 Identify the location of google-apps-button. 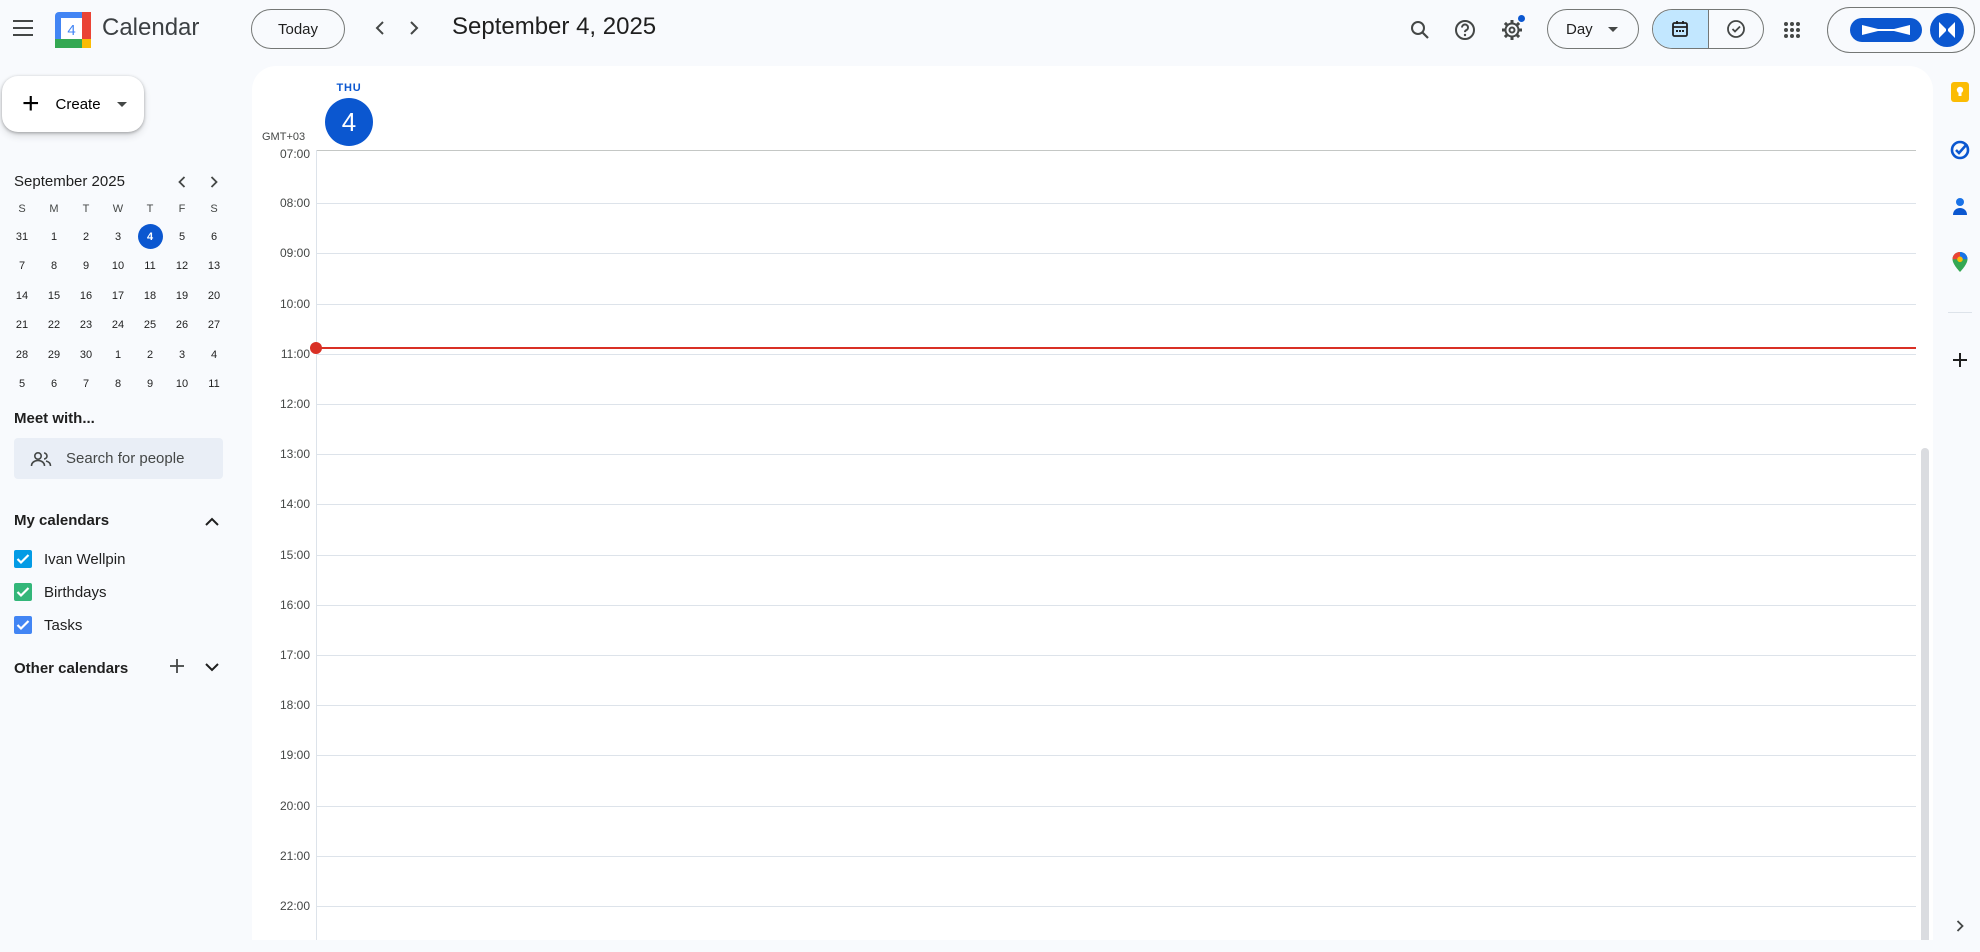
(1792, 30).